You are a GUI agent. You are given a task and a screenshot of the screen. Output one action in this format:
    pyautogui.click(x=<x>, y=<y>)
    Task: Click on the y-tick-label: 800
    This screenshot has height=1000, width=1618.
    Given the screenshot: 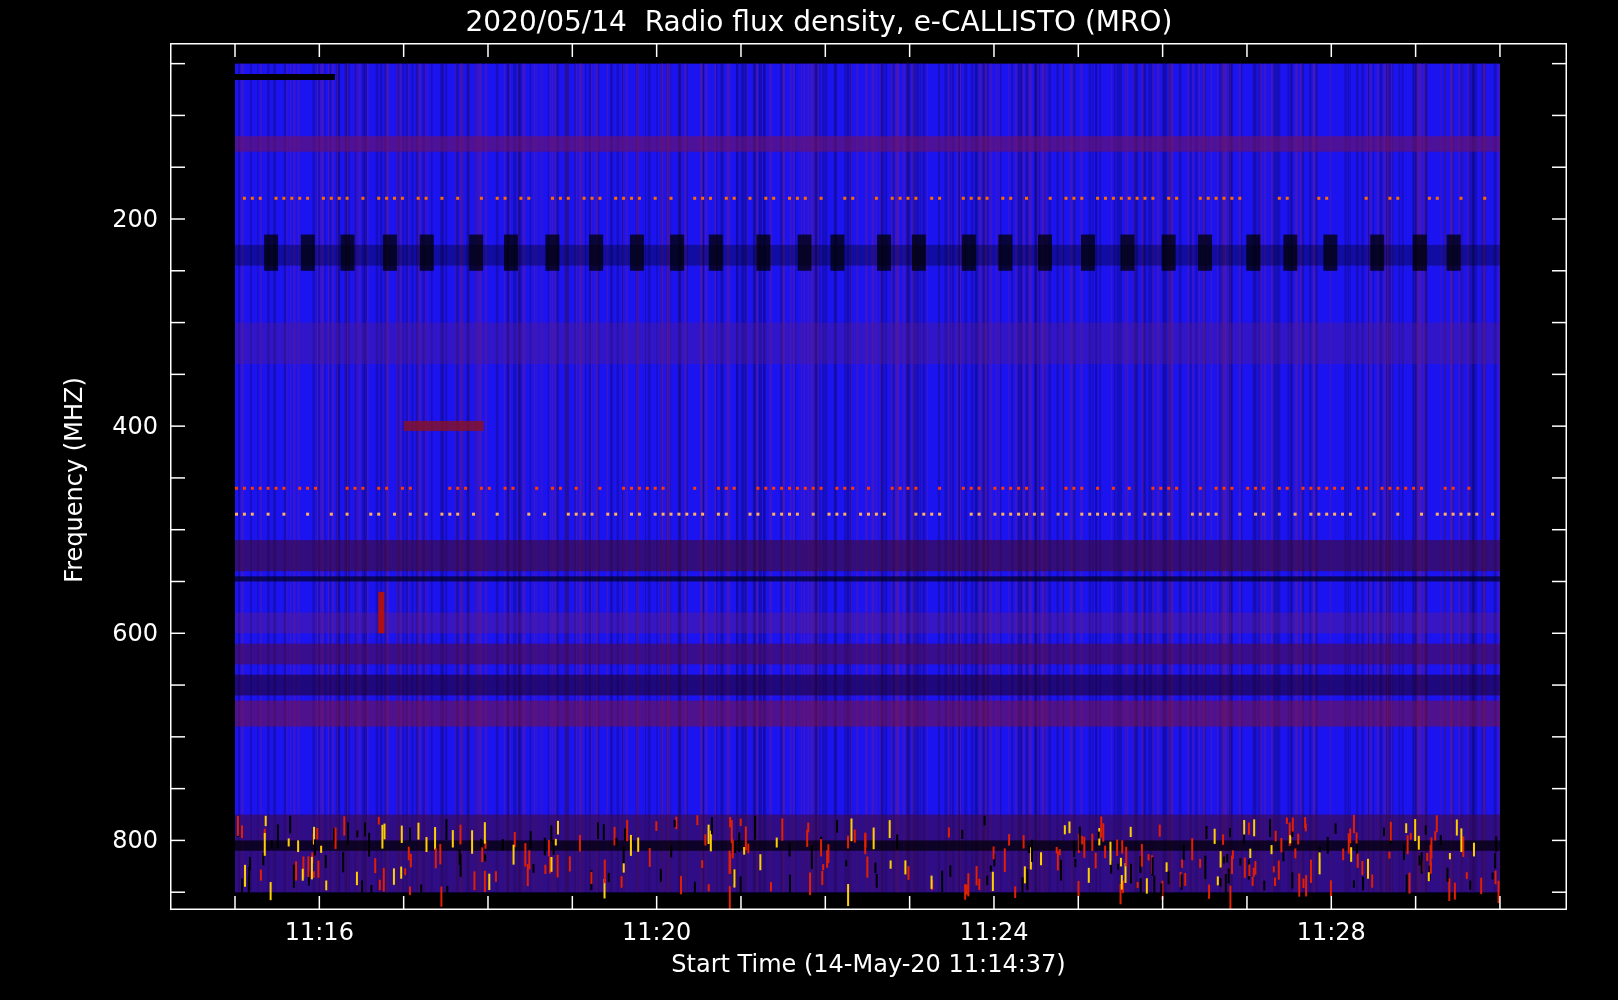 What is the action you would take?
    pyautogui.click(x=135, y=840)
    